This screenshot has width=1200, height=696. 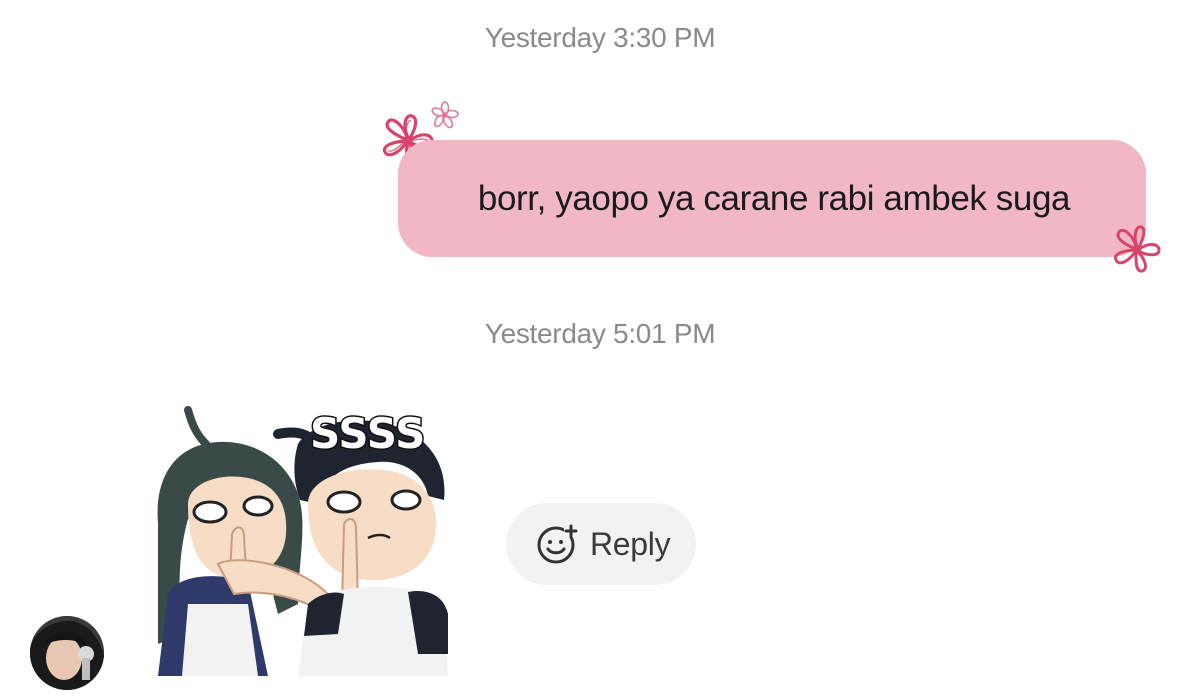 I want to click on message-timestamp: Yesterday 5:01 PM, so click(x=600, y=333).